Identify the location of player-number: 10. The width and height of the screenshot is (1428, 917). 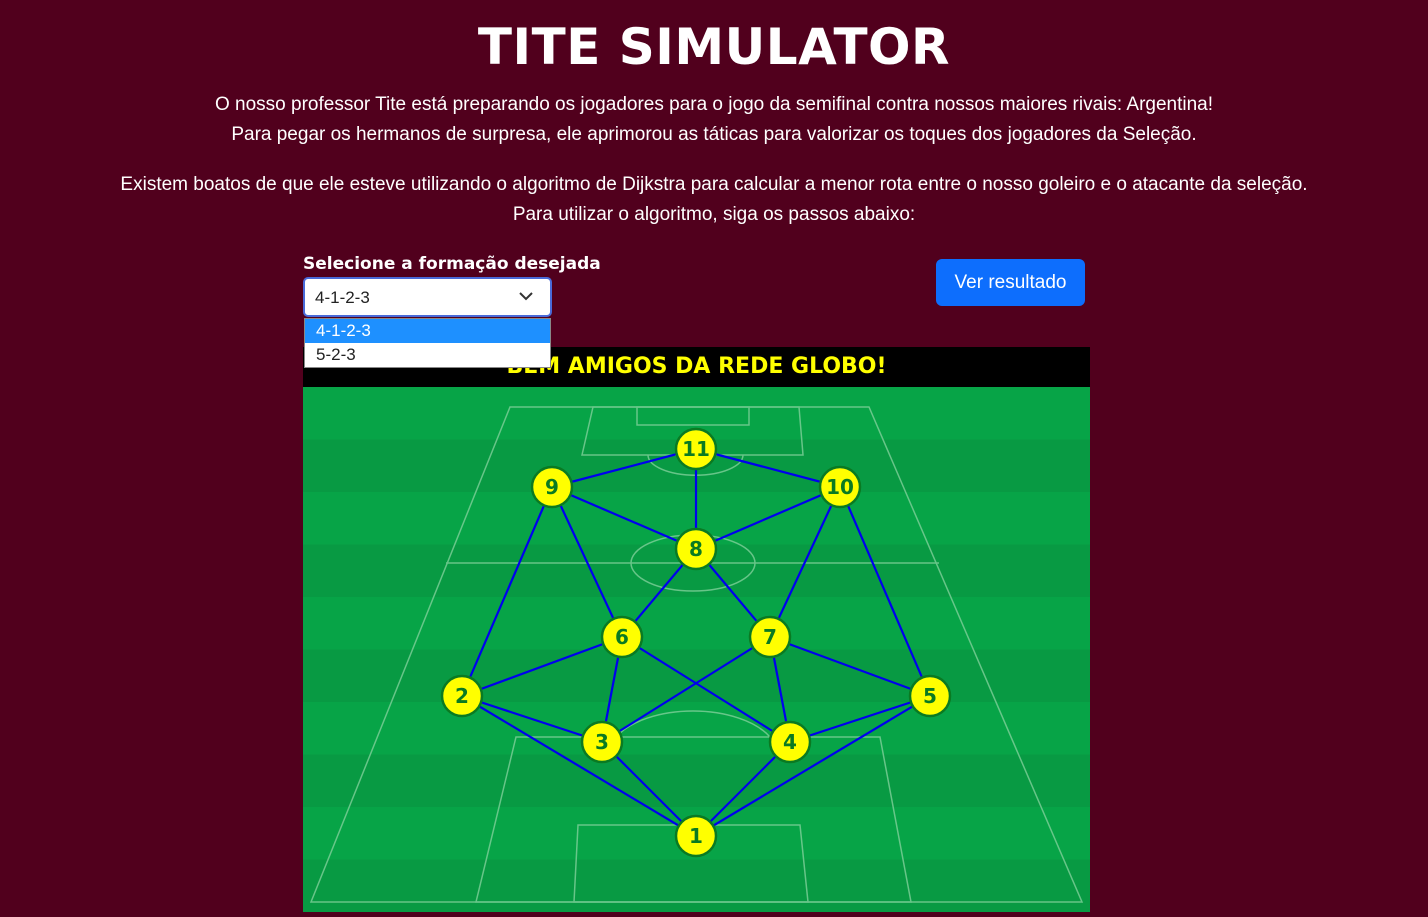
(840, 487).